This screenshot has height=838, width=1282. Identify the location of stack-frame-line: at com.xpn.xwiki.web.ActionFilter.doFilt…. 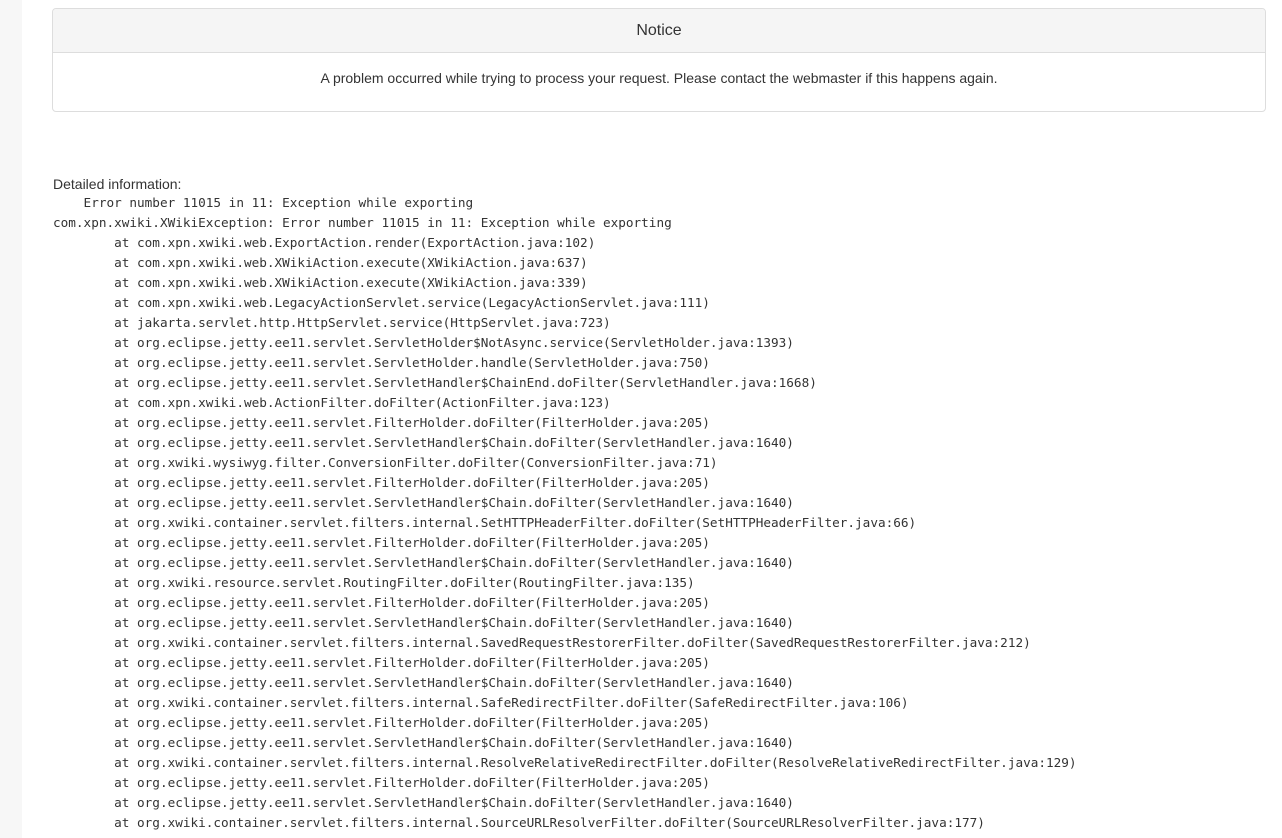
(332, 402).